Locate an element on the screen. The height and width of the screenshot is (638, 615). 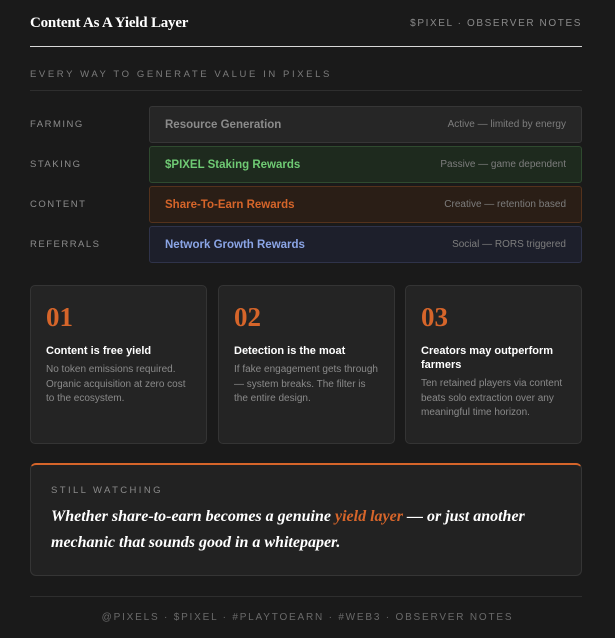
card-title: Content is free yield is located at coordinates (99, 351).